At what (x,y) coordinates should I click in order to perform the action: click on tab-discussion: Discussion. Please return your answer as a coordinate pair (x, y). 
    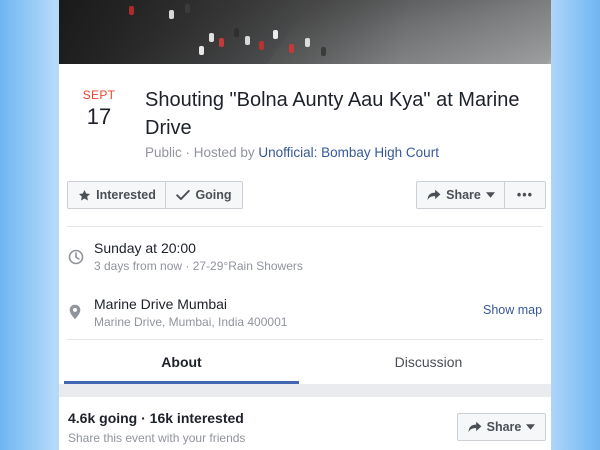
    Looking at the image, I should click on (428, 362).